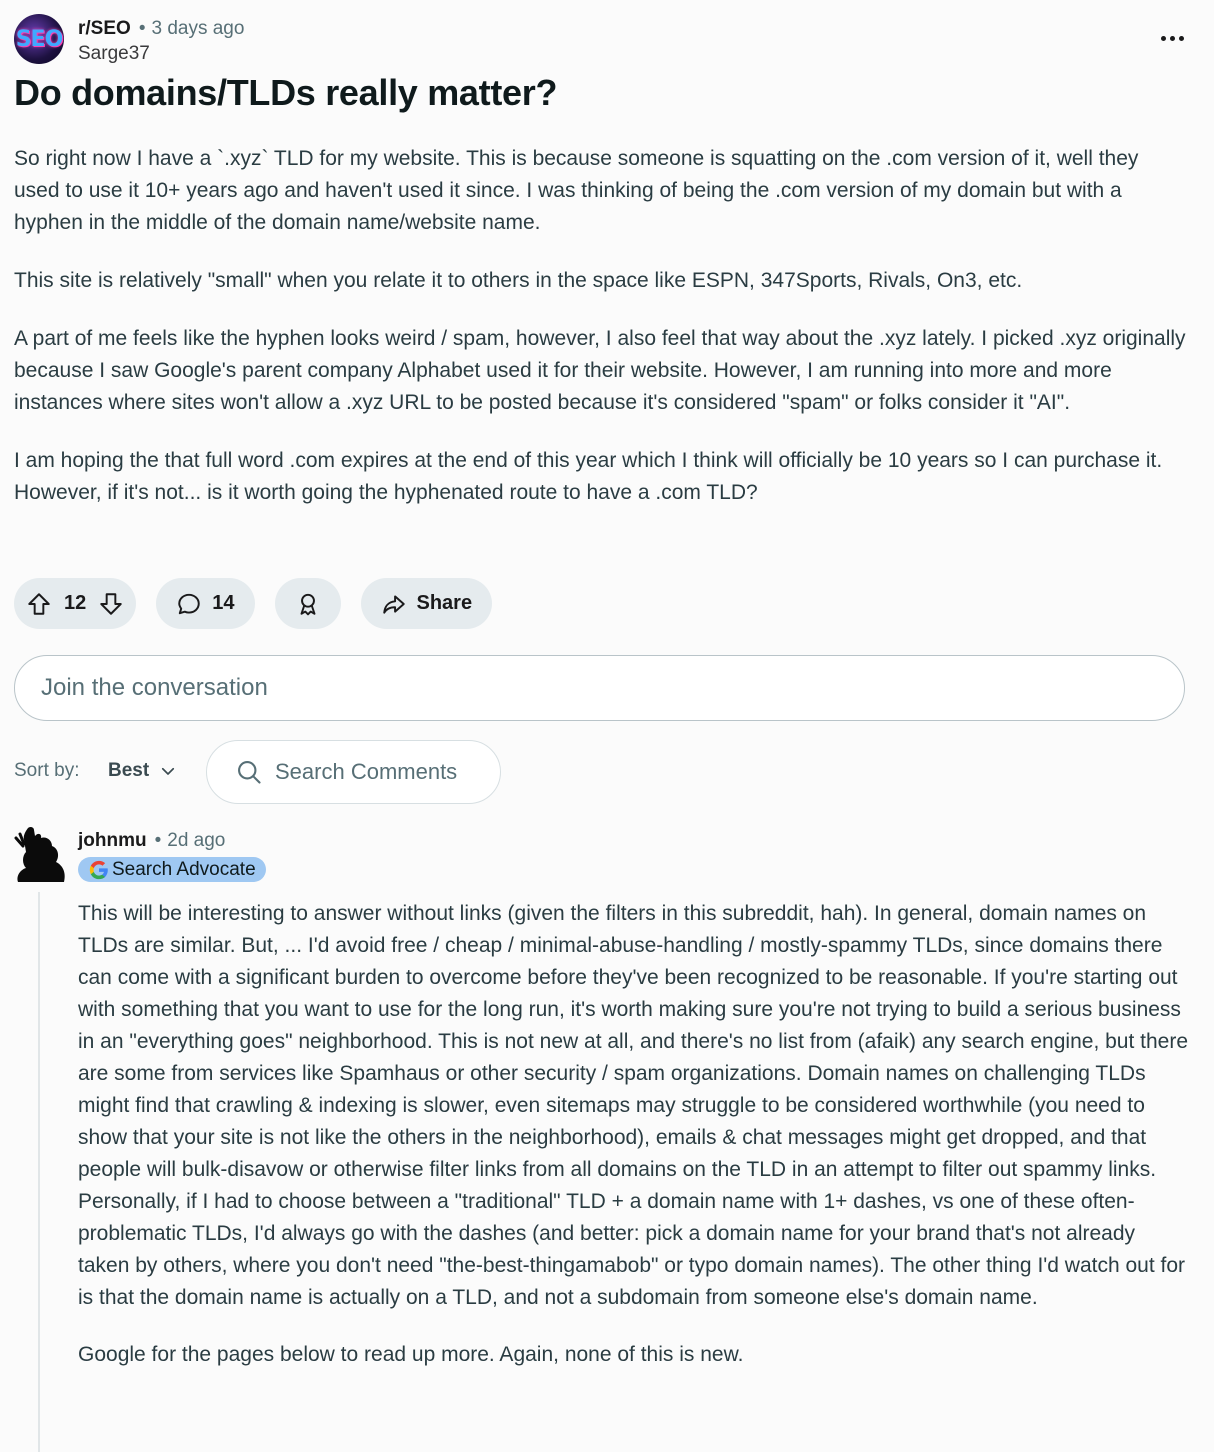 The height and width of the screenshot is (1452, 1214). Describe the element at coordinates (112, 840) in the screenshot. I see `comment-author: johnmu` at that location.